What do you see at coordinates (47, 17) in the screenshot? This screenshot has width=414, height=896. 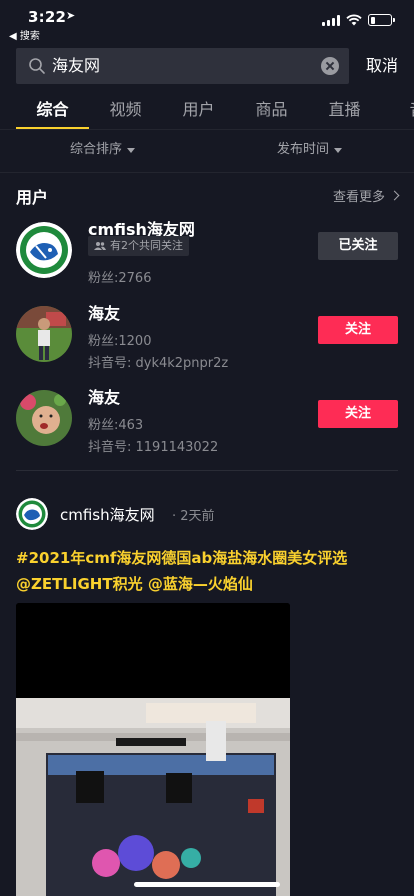 I see `status-time: 3:22` at bounding box center [47, 17].